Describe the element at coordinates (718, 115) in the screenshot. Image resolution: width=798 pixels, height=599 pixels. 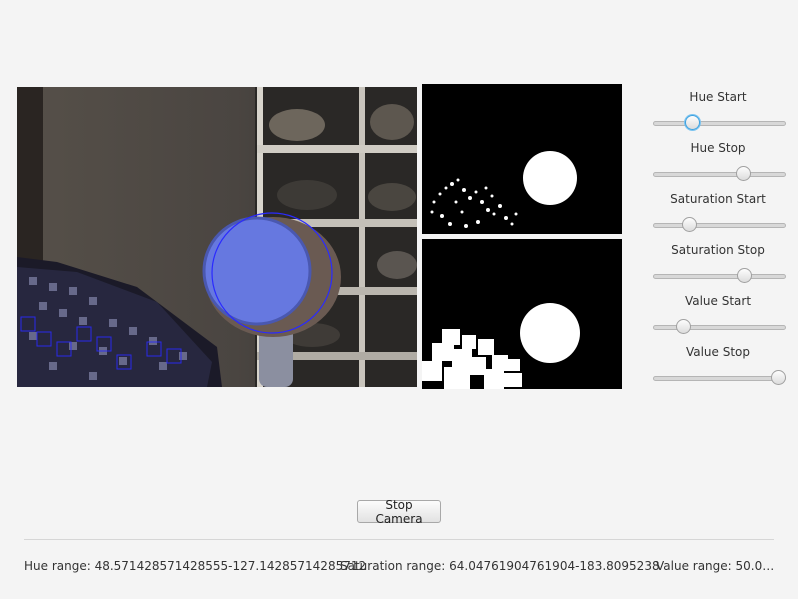
I see `slider-hue-start: Hue Start` at that location.